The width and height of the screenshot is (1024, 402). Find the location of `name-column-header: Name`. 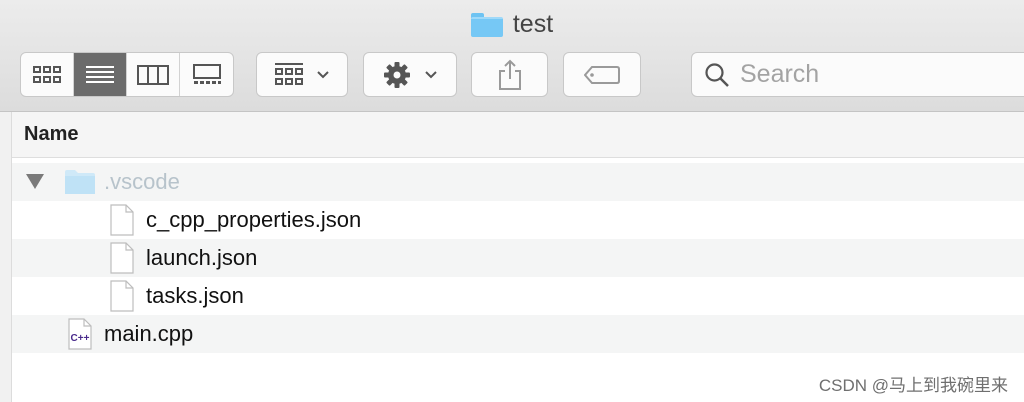

name-column-header: Name is located at coordinates (518, 135).